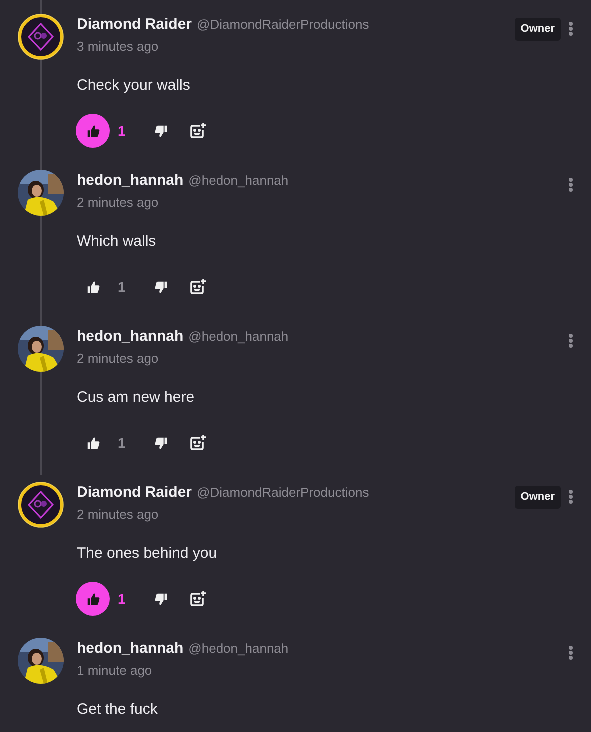 The height and width of the screenshot is (732, 591). I want to click on comment-text: Which walls, so click(117, 242).